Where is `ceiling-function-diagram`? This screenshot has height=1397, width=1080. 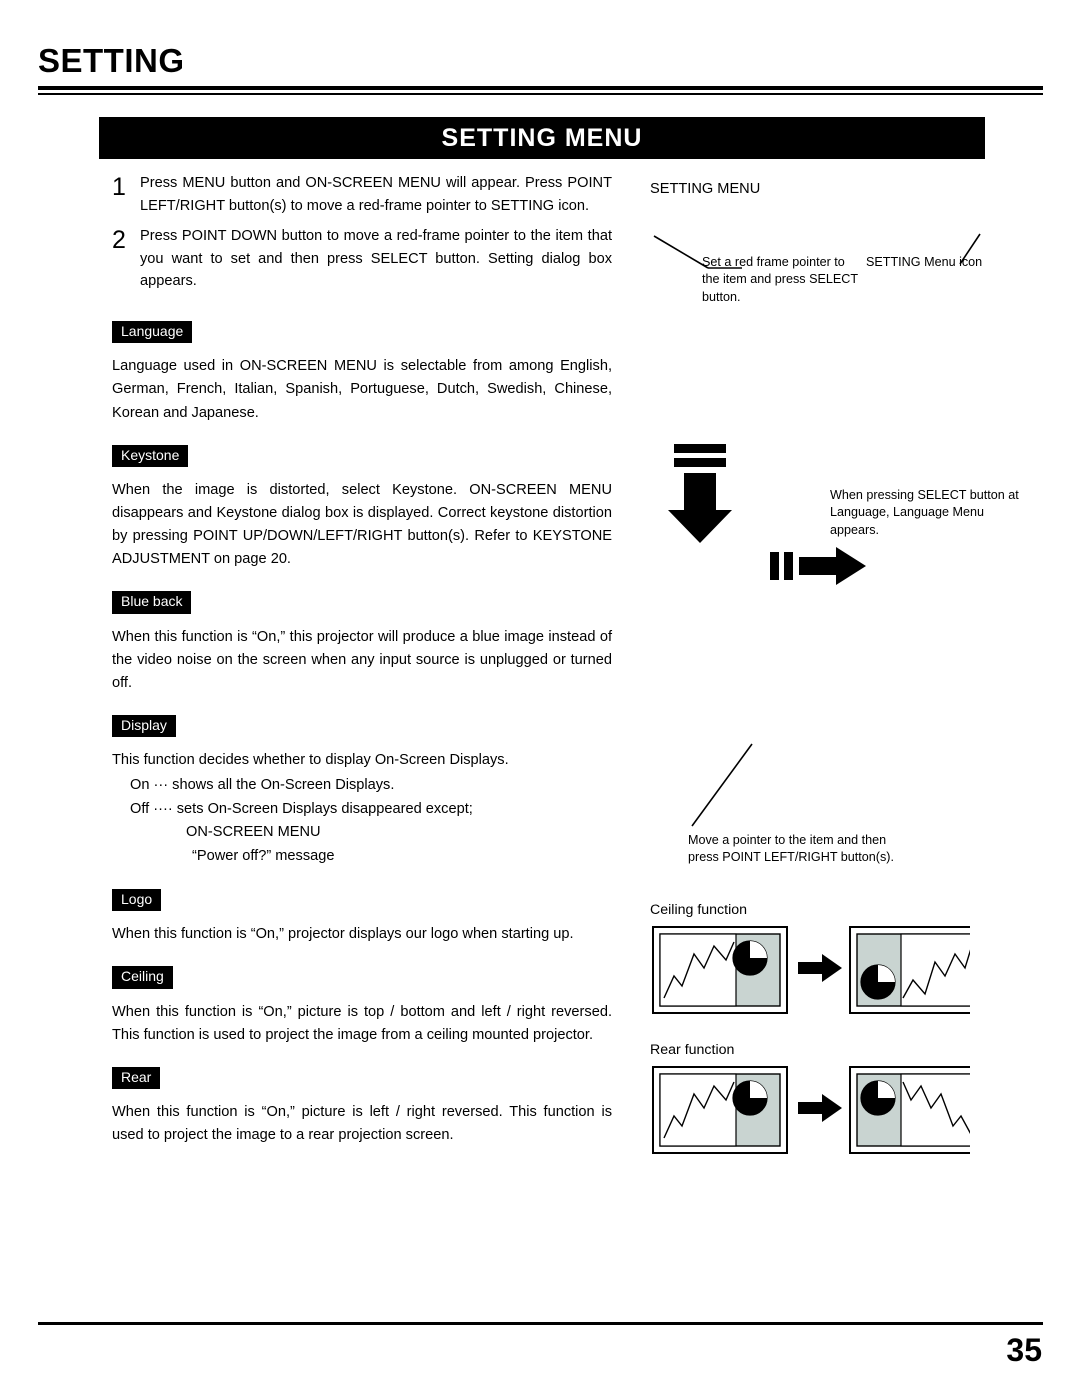
ceiling-function-diagram is located at coordinates (811, 970).